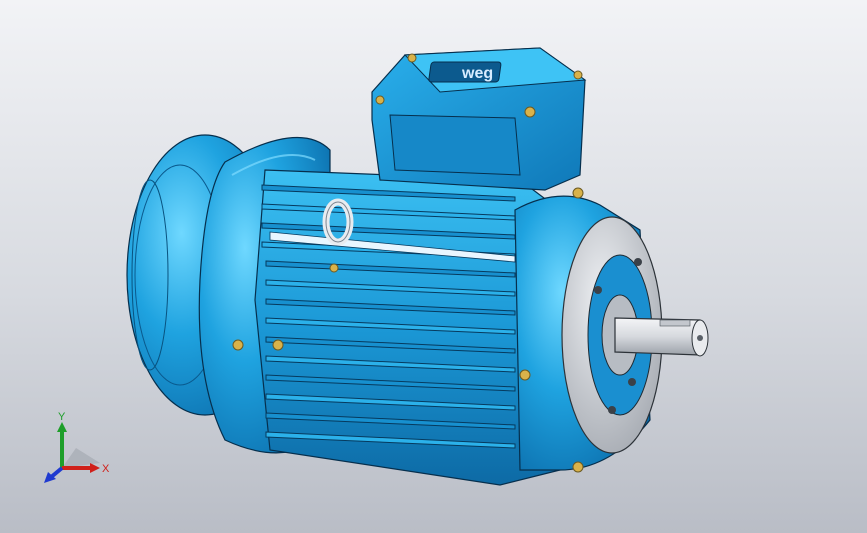 The width and height of the screenshot is (867, 533). I want to click on x-axis-label: X, so click(106, 469).